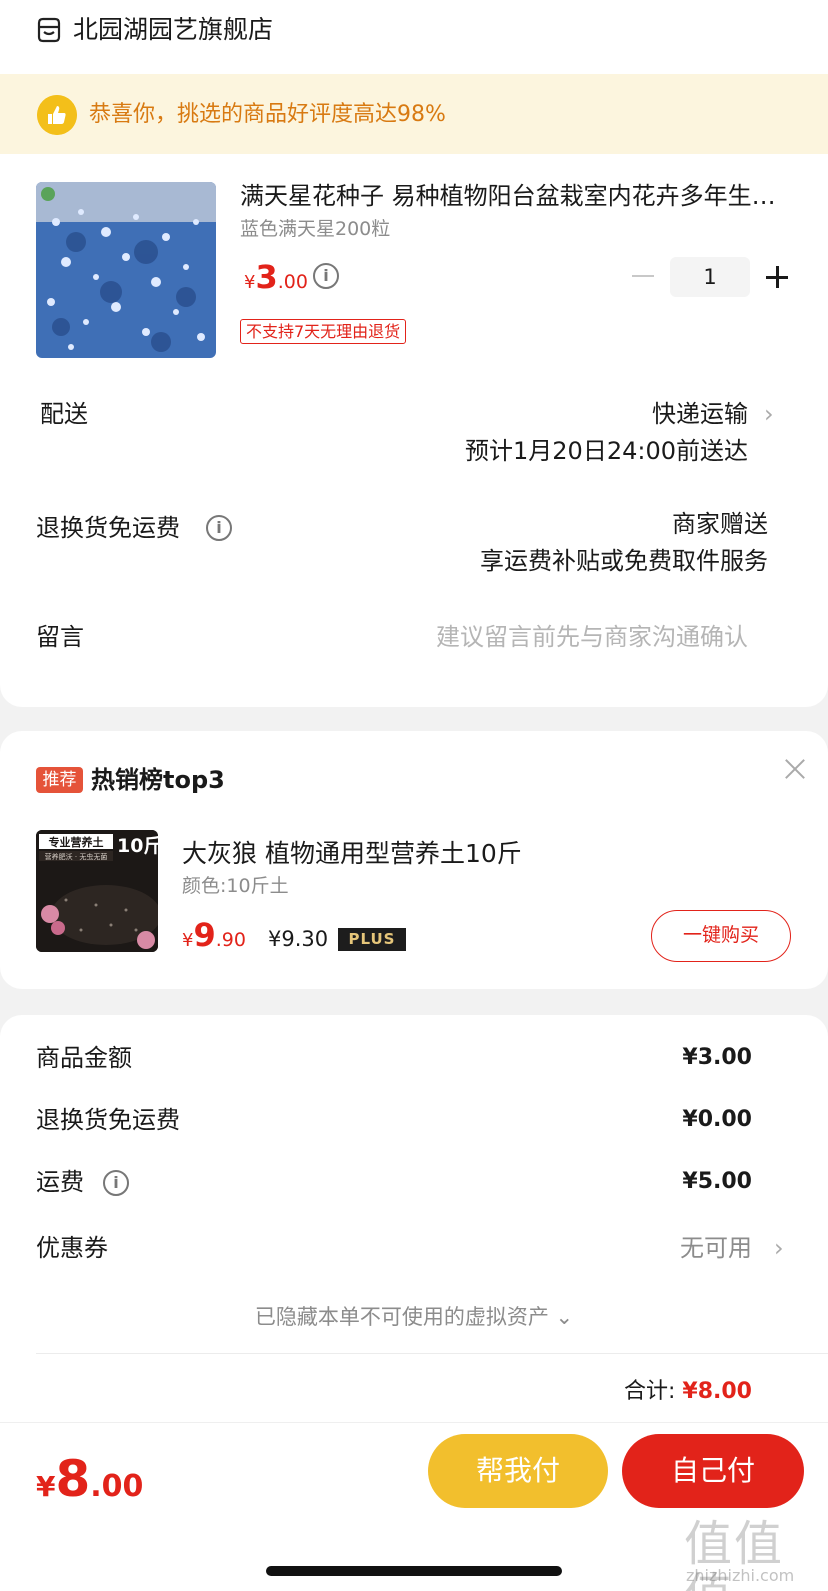 The width and height of the screenshot is (828, 1591). I want to click on bottom-price: ¥ 8 .00, so click(89, 1479).